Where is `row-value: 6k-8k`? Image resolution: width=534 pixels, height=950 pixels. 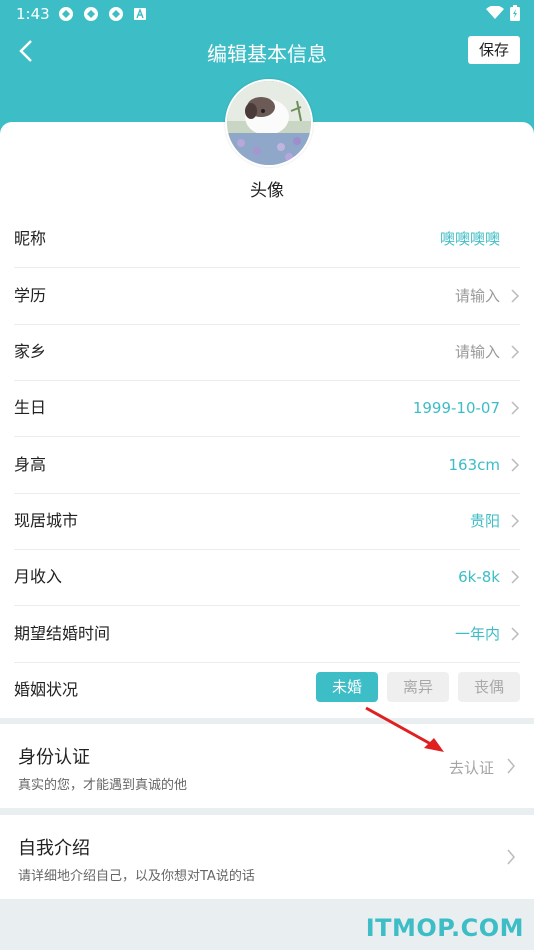
row-value: 6k-8k is located at coordinates (479, 577).